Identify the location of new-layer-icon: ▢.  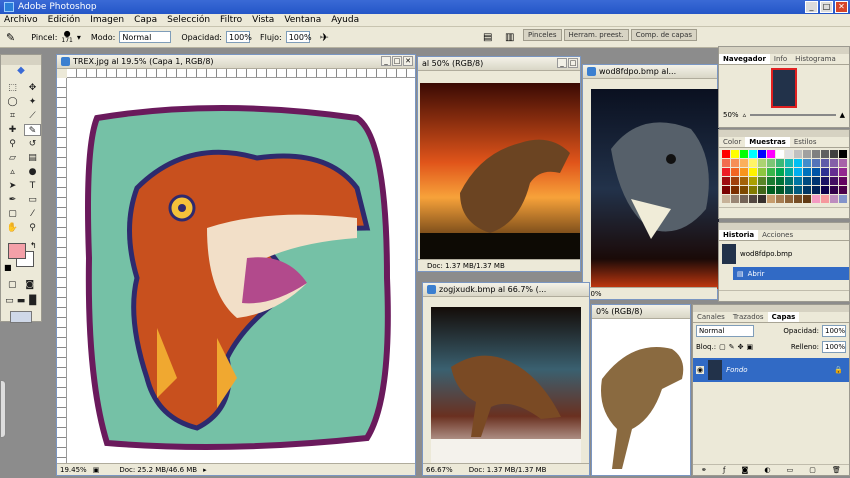
(812, 470).